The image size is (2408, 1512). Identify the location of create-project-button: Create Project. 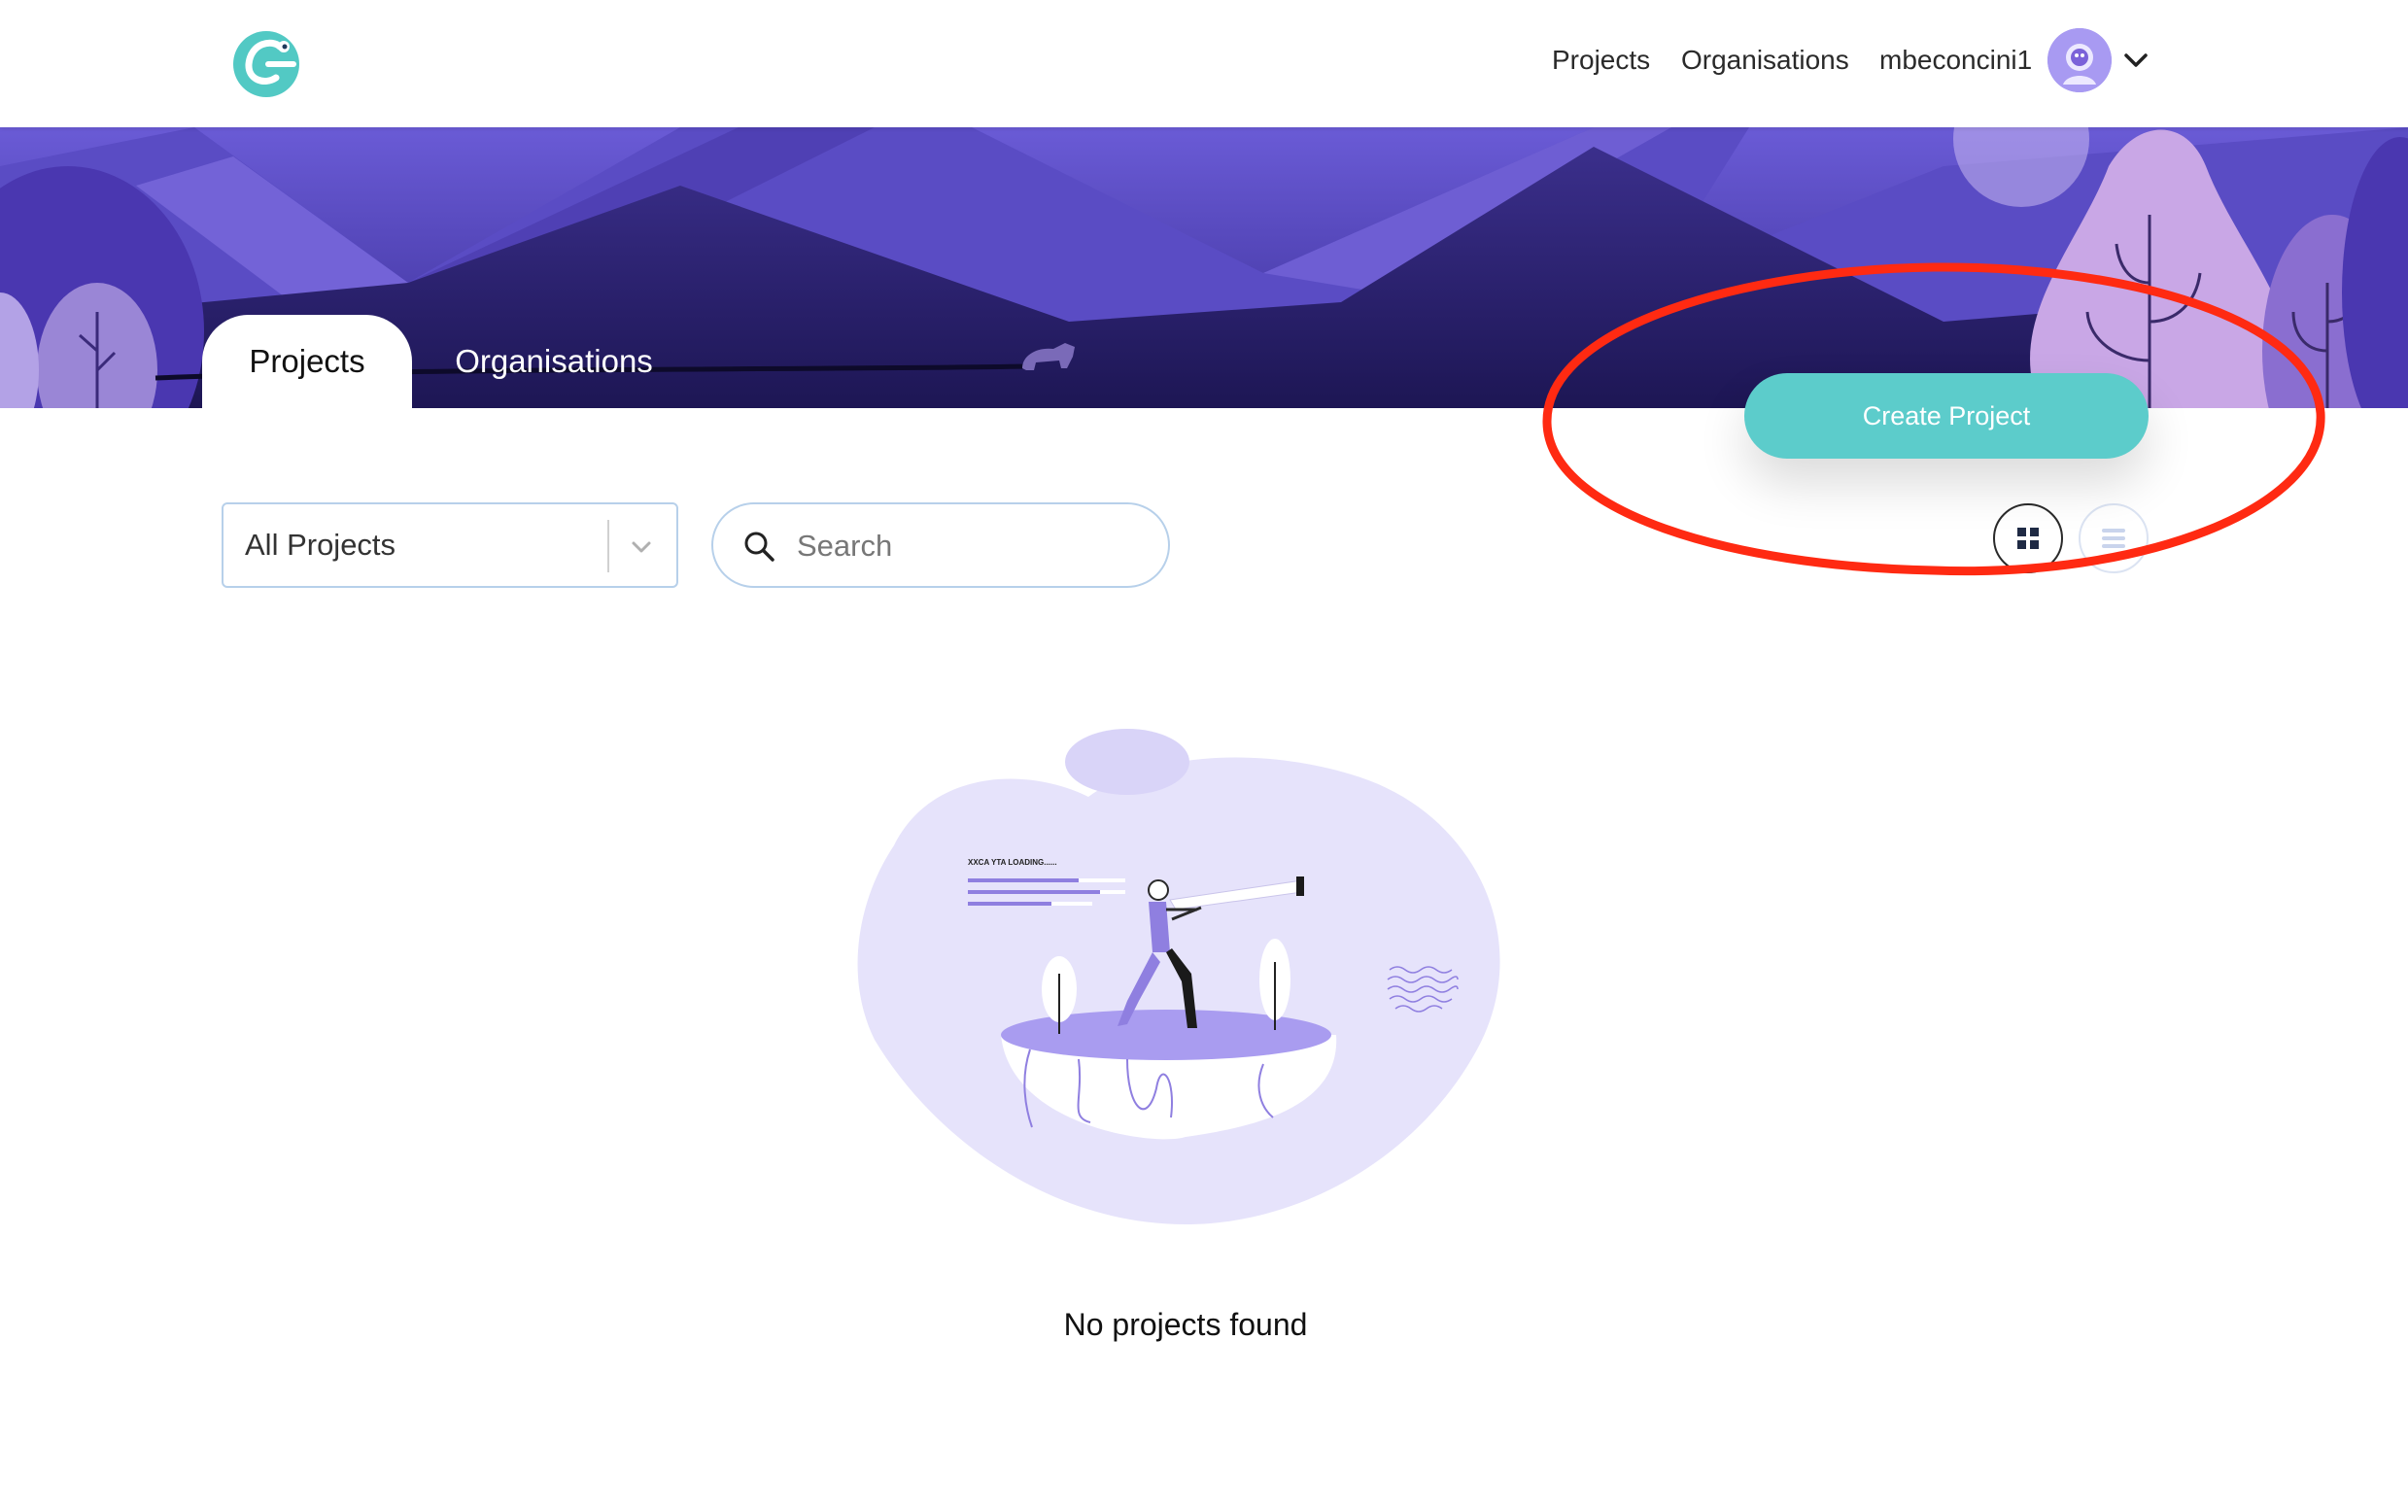
(1947, 416).